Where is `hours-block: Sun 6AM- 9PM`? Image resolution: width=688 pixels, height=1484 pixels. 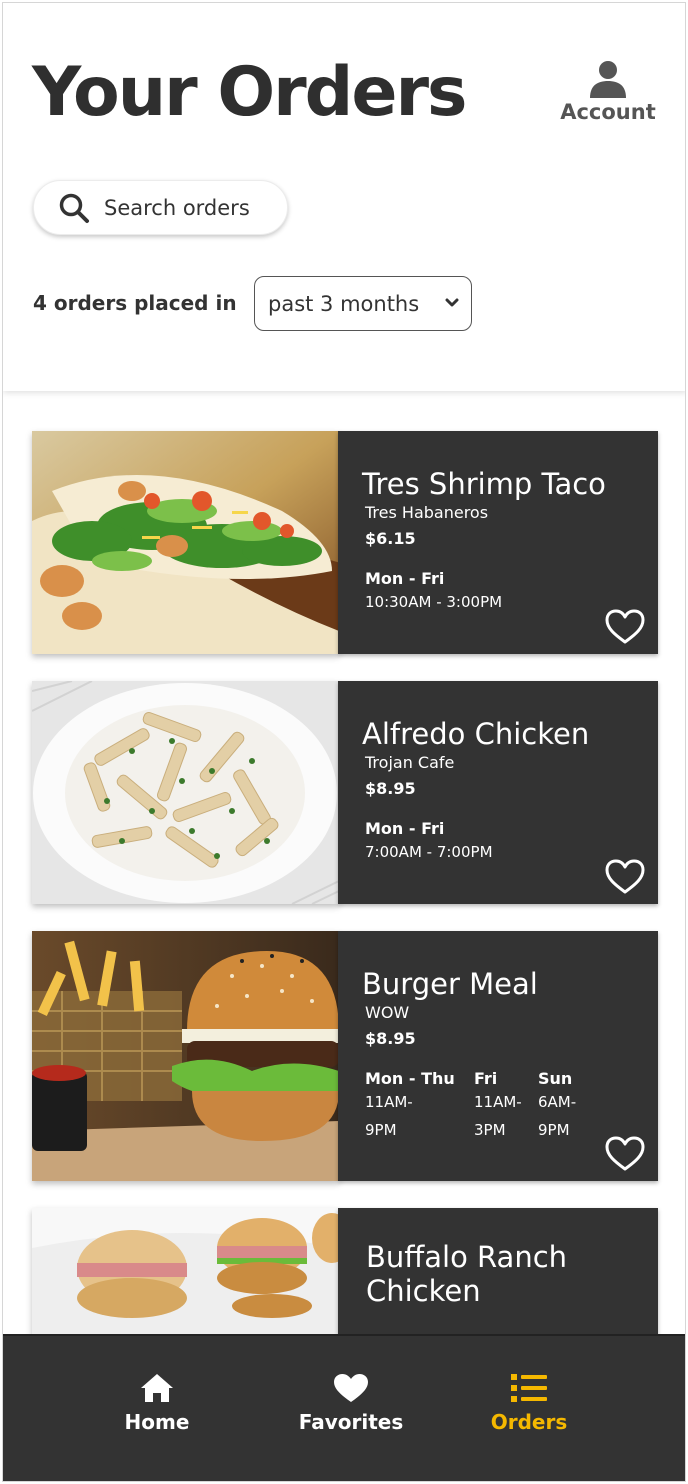 hours-block: Sun 6AM- 9PM is located at coordinates (557, 1106).